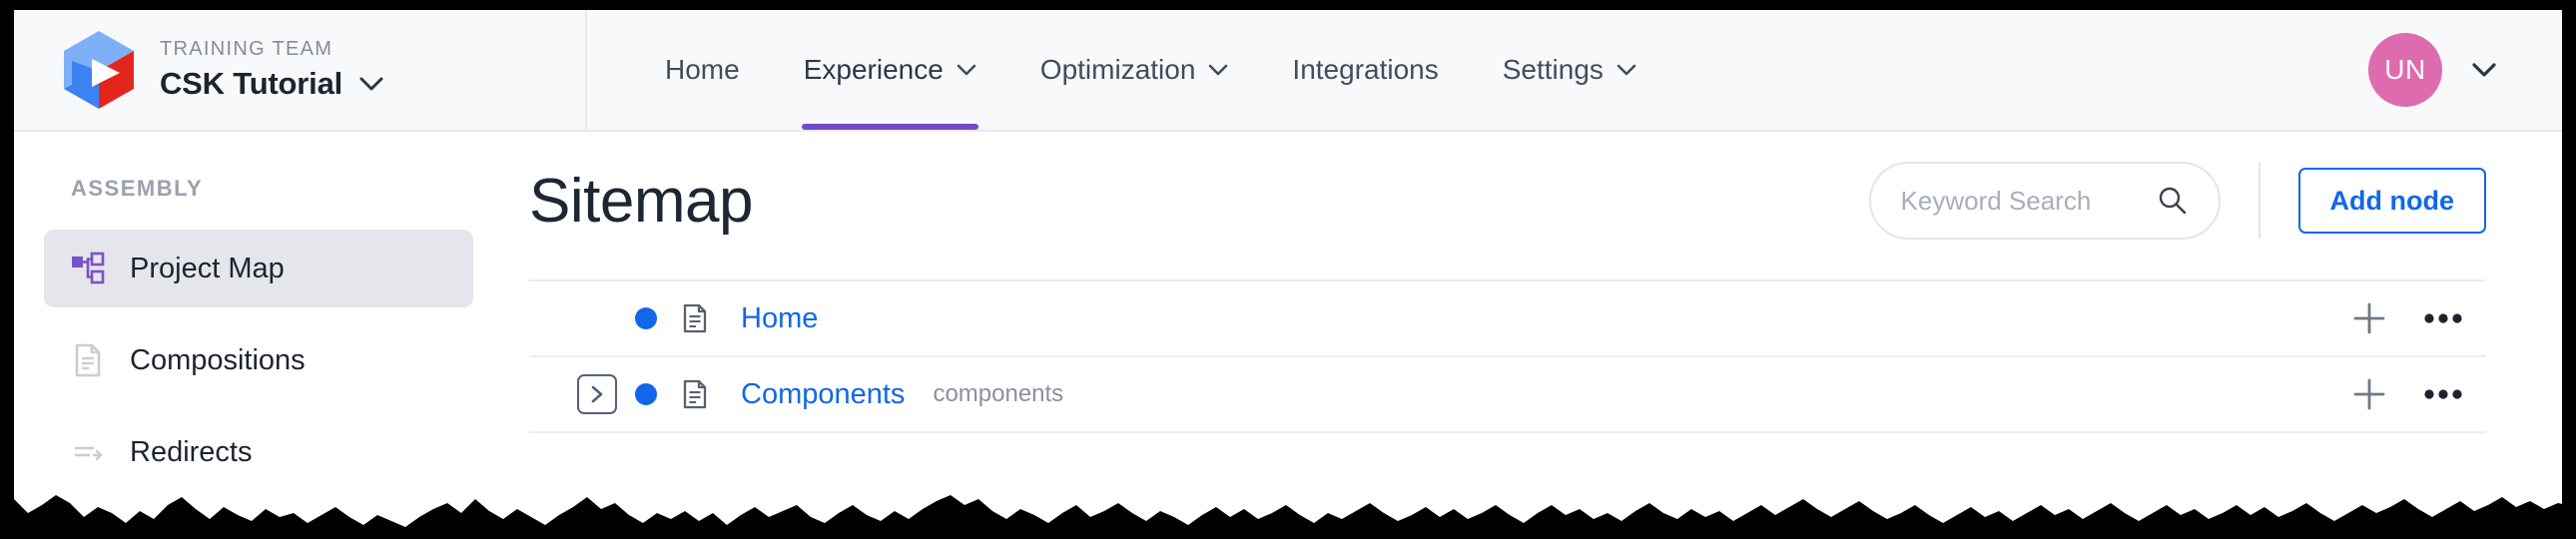 This screenshot has width=2576, height=539. What do you see at coordinates (208, 268) in the screenshot?
I see `sidebar-item-label: Project Map` at bounding box center [208, 268].